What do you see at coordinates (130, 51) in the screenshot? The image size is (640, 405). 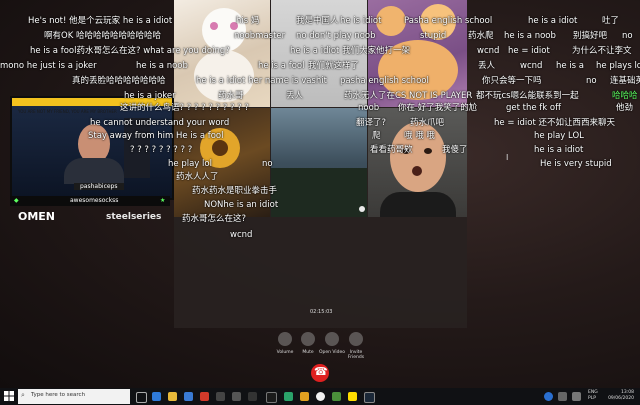 I see `danmaku-comment: he is a fool药水哥怎么在这? what are you doing?` at bounding box center [130, 51].